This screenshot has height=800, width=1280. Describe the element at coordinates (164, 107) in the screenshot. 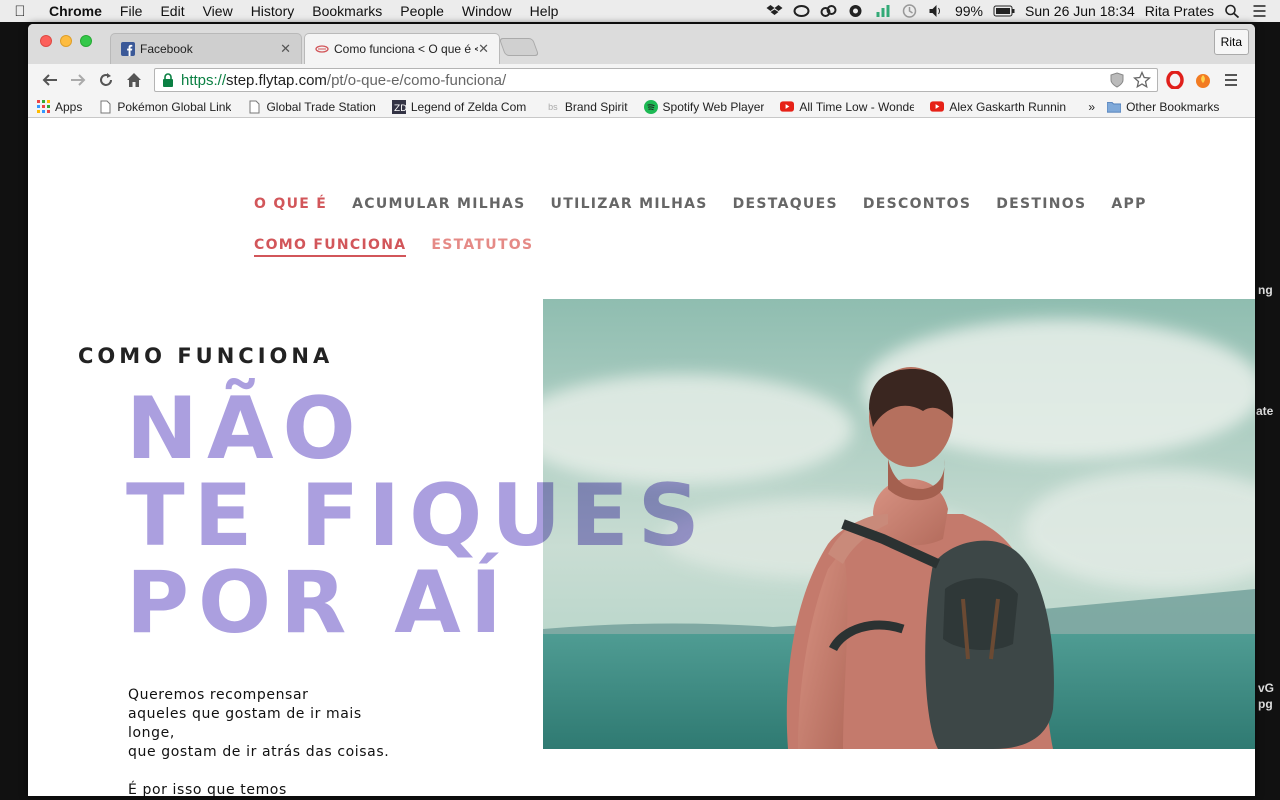

I see `bookmark-pokemon-global-link: Pokémon Global Link` at that location.